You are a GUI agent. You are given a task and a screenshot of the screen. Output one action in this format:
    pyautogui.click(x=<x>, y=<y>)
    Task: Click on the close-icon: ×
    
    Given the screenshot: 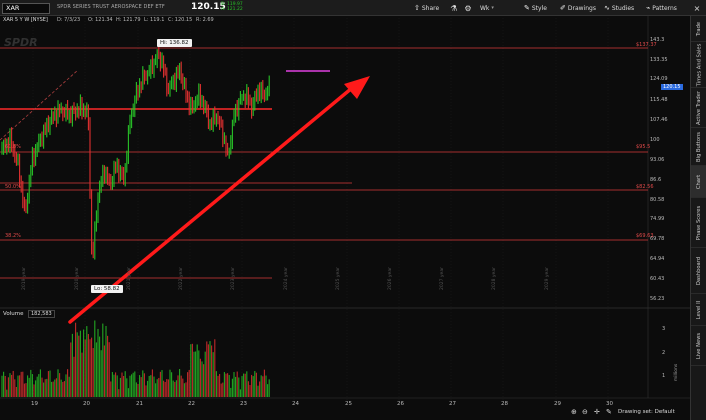 What is the action you would take?
    pyautogui.click(x=697, y=8)
    